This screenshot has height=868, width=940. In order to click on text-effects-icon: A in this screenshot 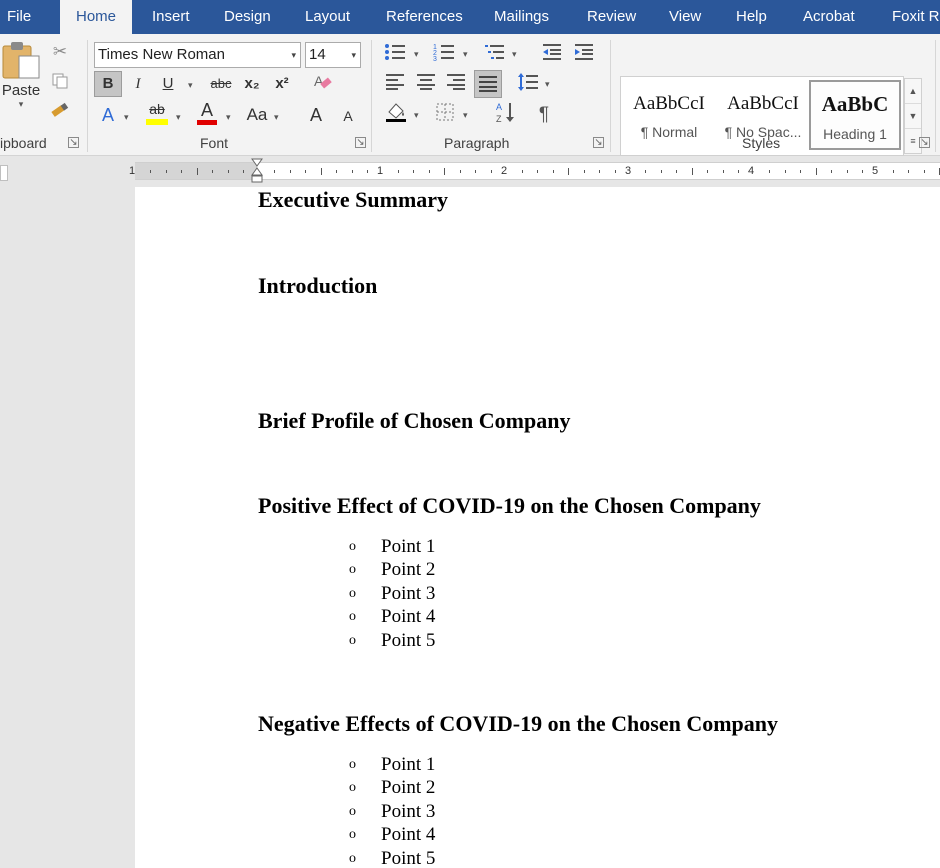, I will do `click(108, 115)`.